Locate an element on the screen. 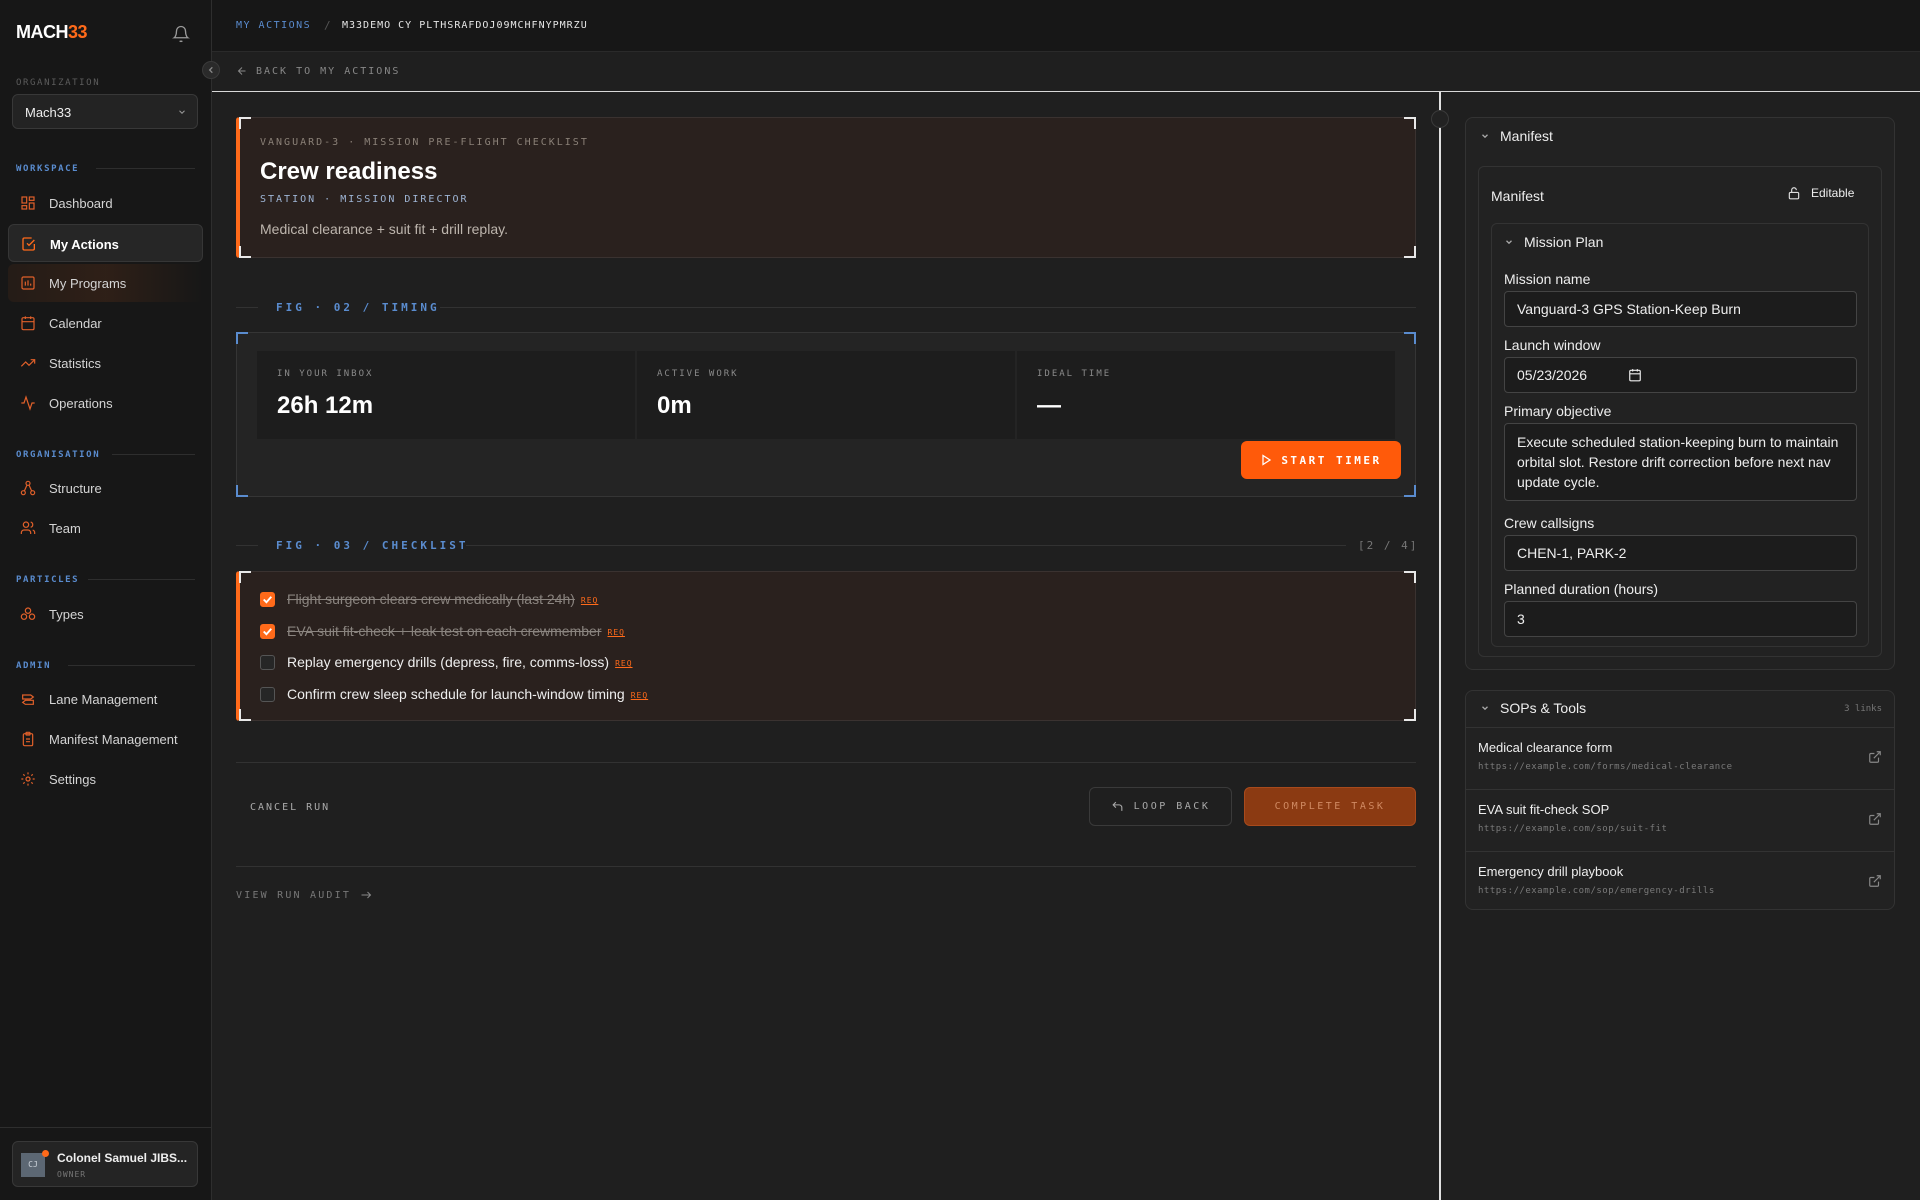  sidebar-item-team: Team is located at coordinates (105, 528).